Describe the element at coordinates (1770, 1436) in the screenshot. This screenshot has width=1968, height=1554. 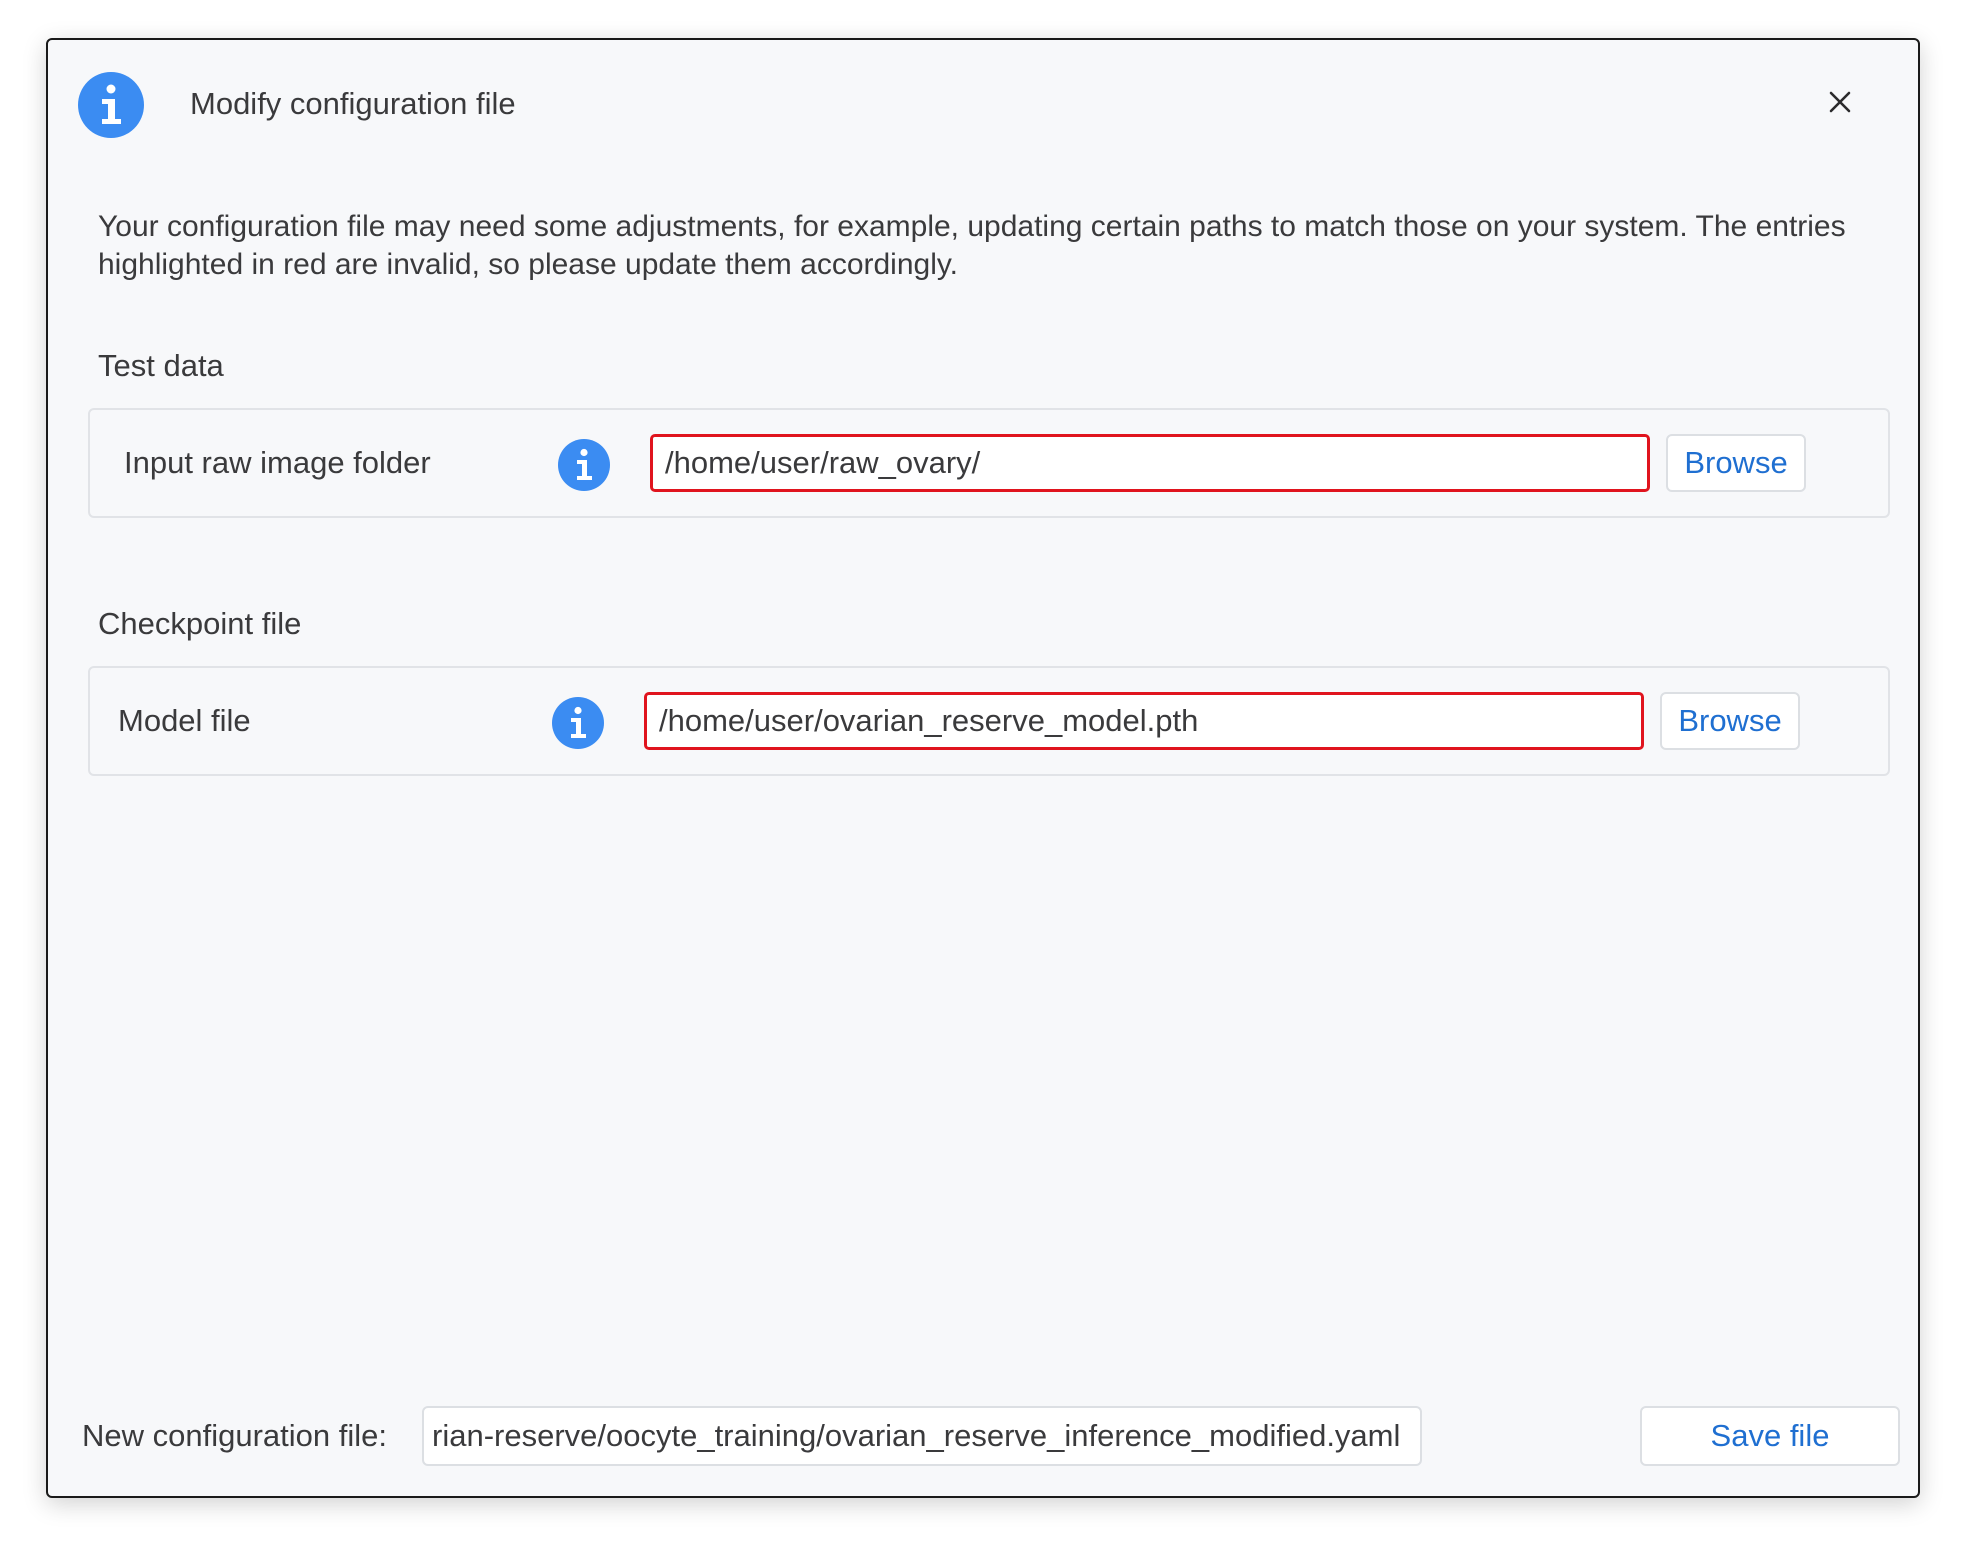
I see `save-file-button: Save file` at that location.